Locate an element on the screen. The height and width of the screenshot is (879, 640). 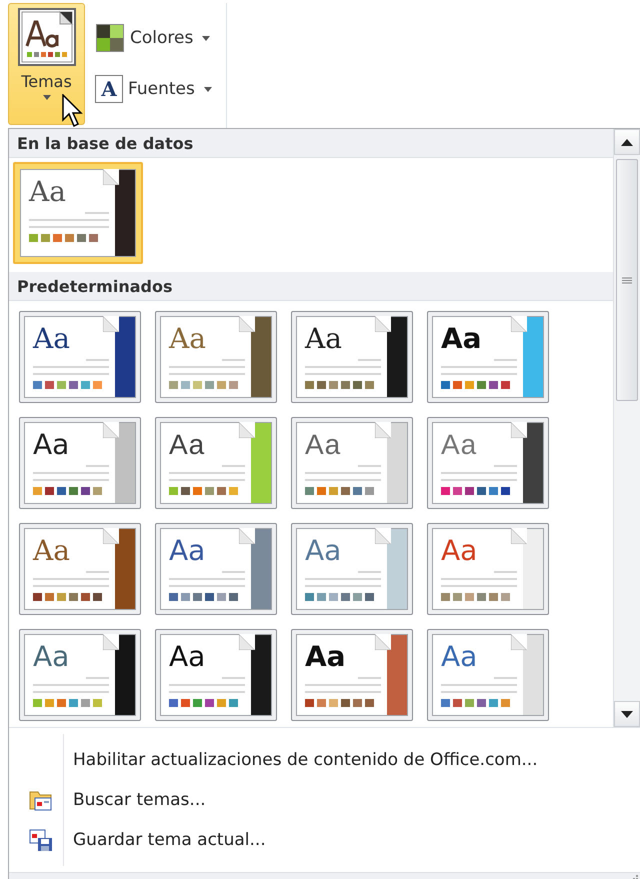
up-arrow-icon is located at coordinates (627, 142).